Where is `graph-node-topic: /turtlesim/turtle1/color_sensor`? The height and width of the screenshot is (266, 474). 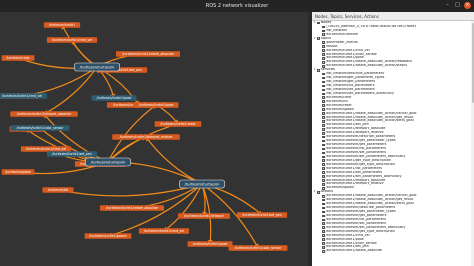 graph-node-topic: /turtlesim/turtle1/color_sensor is located at coordinates (258, 248).